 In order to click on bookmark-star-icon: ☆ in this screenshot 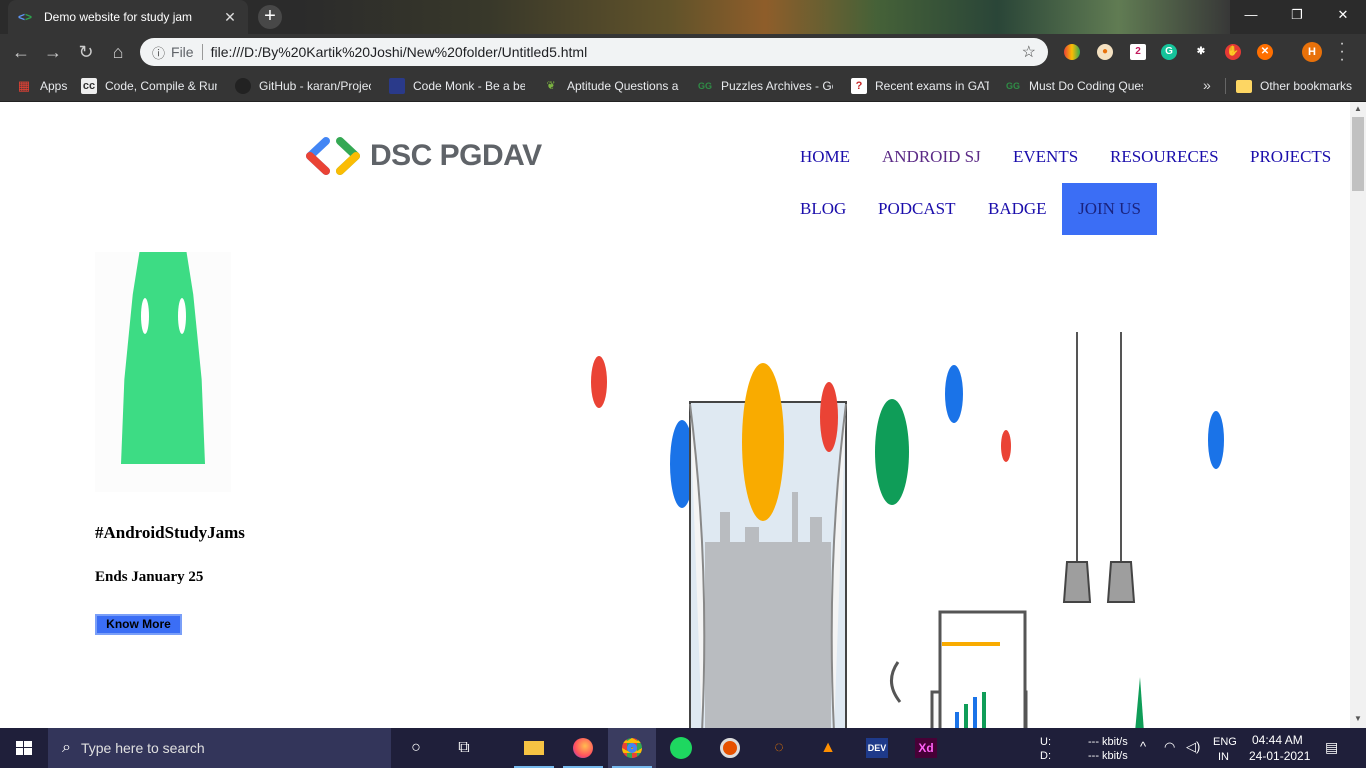, I will do `click(1029, 52)`.